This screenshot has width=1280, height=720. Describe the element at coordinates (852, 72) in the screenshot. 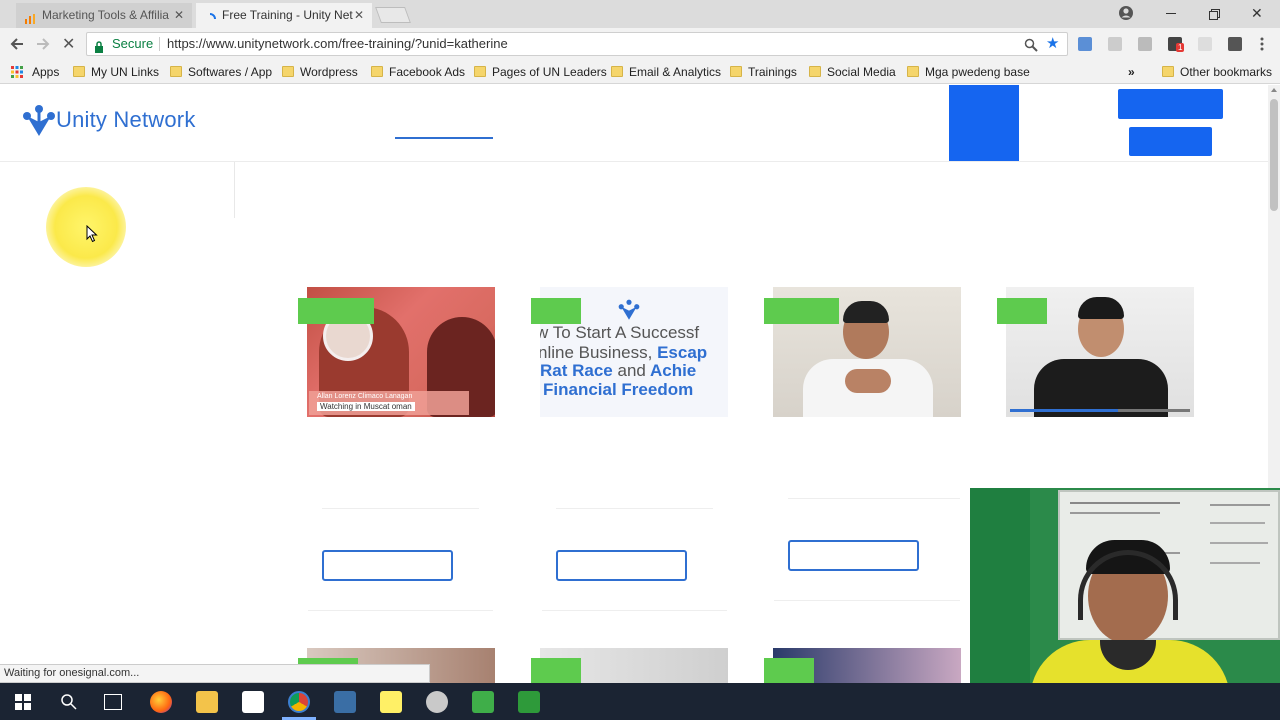

I see `bookmark-folder: Social Media` at that location.